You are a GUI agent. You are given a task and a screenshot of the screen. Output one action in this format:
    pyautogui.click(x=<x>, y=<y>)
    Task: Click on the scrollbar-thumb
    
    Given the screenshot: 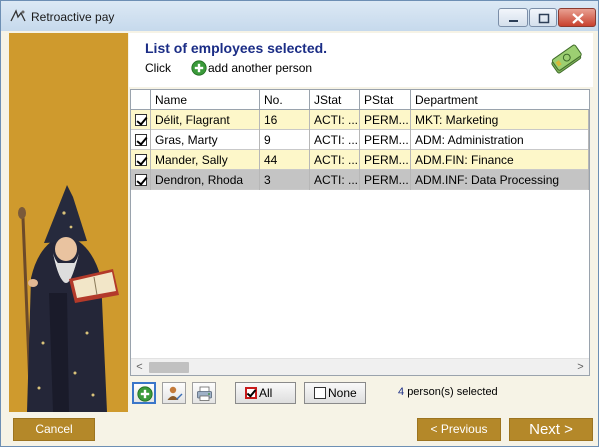 What is the action you would take?
    pyautogui.click(x=169, y=367)
    